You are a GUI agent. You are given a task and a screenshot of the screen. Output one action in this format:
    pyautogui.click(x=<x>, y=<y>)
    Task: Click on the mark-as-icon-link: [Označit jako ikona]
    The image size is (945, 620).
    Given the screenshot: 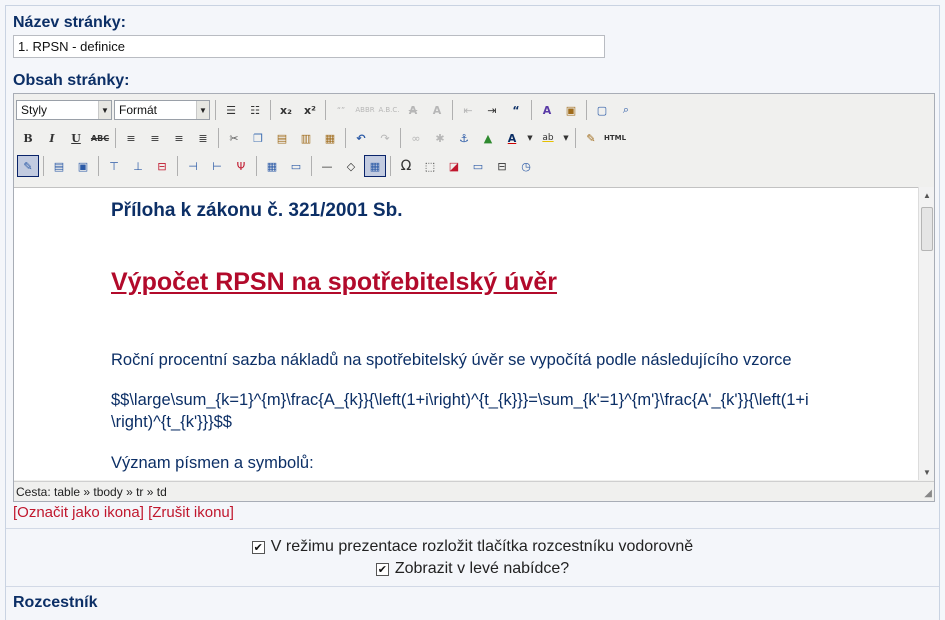 What is the action you would take?
    pyautogui.click(x=78, y=512)
    